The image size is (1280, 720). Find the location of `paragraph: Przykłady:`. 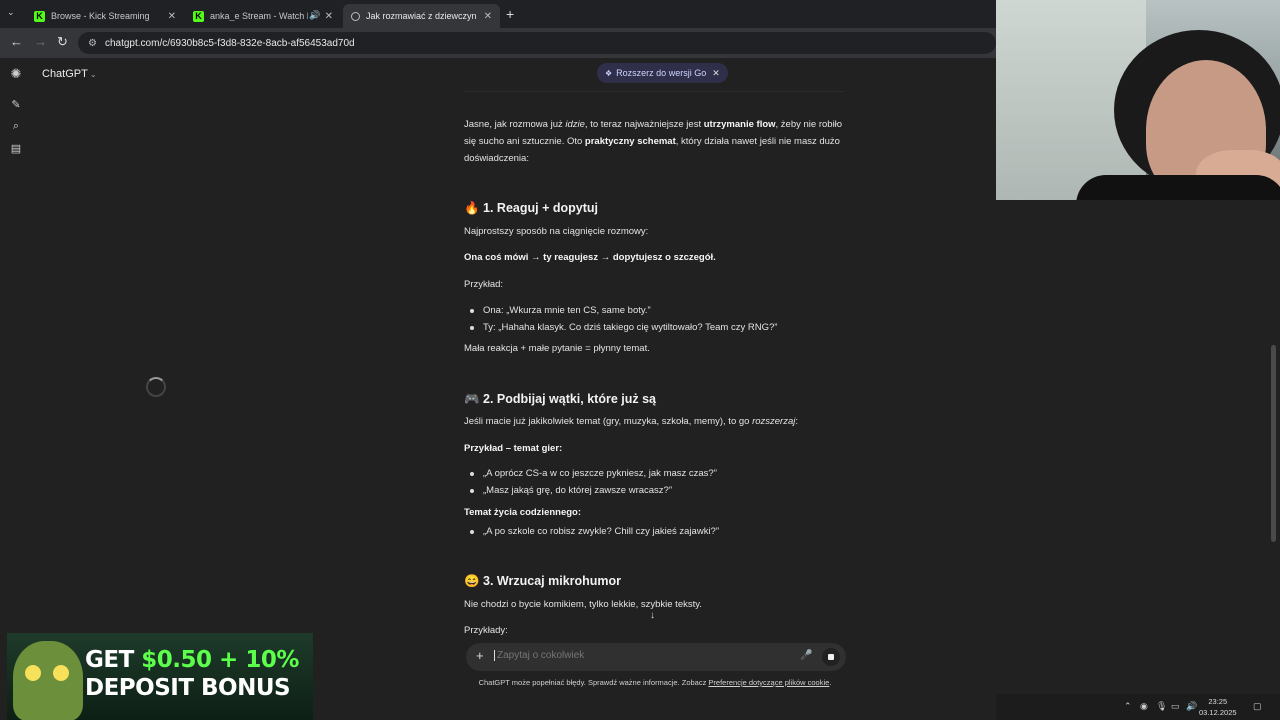

paragraph: Przykłady: is located at coordinates (486, 630).